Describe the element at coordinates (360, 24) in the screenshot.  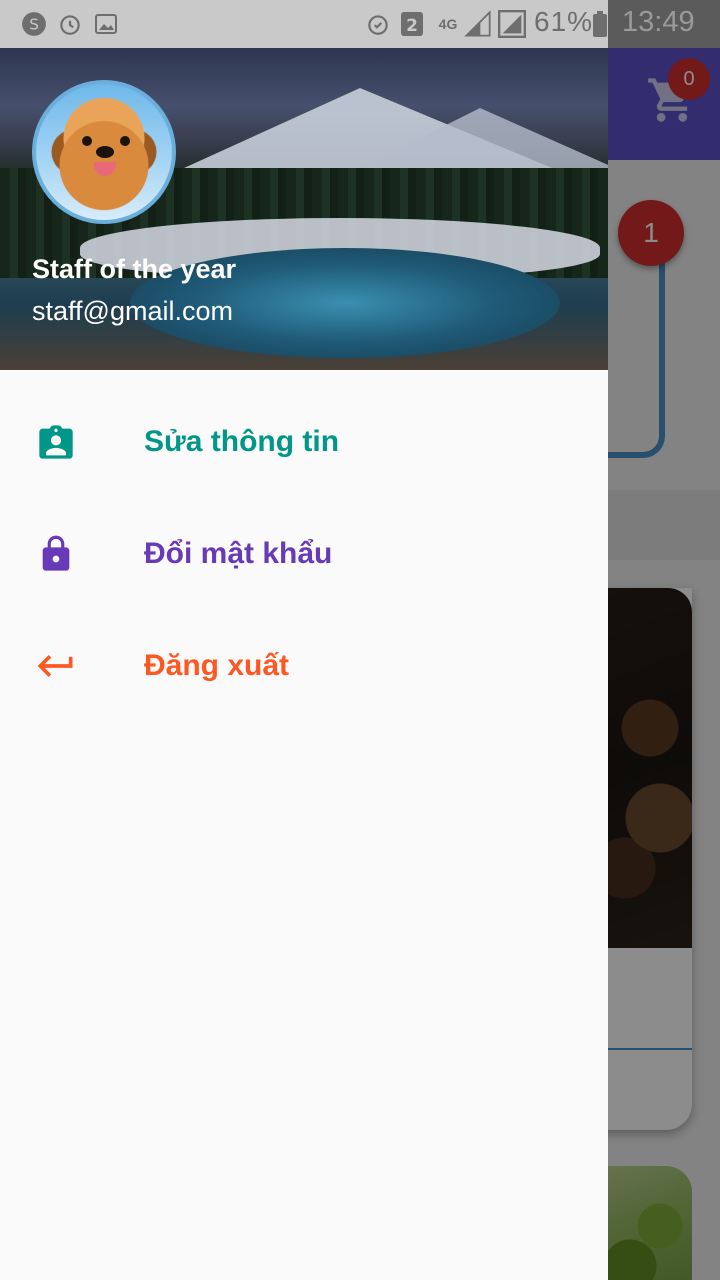
I see `status-bar: S 2 4G 61% 13:49` at that location.